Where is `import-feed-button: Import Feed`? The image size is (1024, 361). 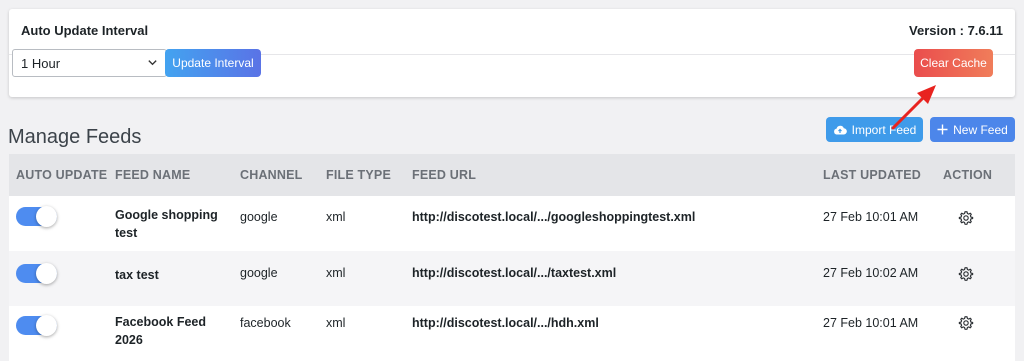 import-feed-button: Import Feed is located at coordinates (874, 129).